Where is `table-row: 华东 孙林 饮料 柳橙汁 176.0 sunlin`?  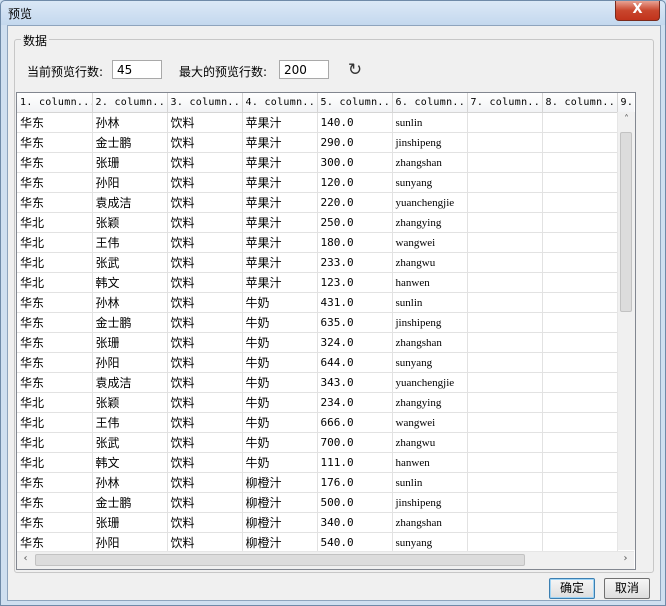 table-row: 华东 孙林 饮料 柳橙汁 176.0 sunlin is located at coordinates (325, 482).